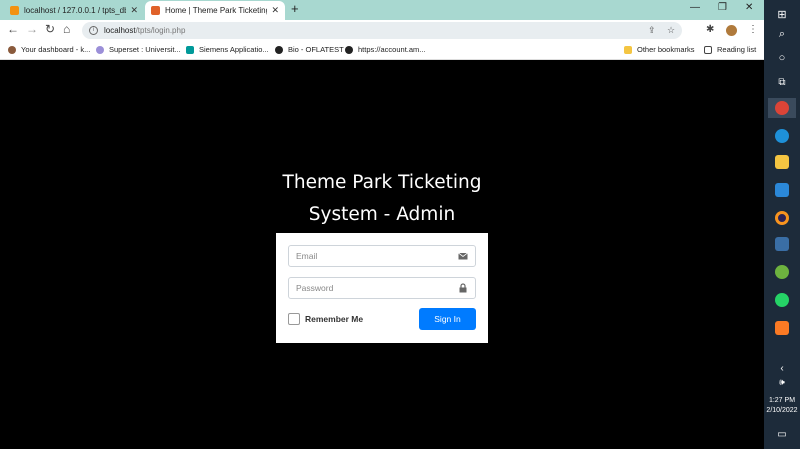  Describe the element at coordinates (722, 7) in the screenshot. I see `restore-icon: ❐` at that location.